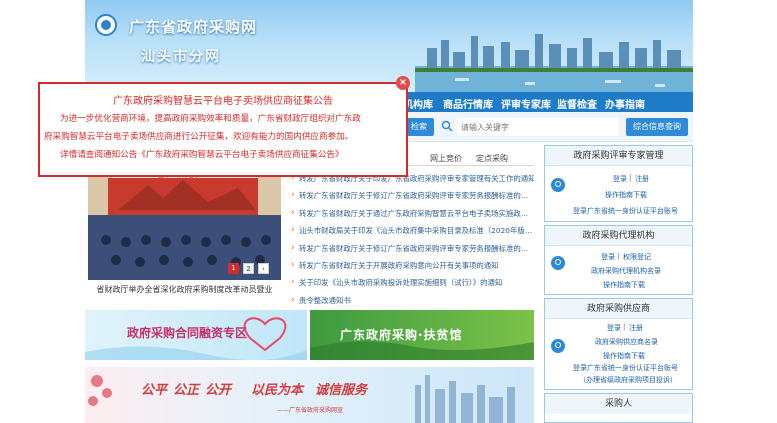 The image size is (777, 423). I want to click on slogan-people-first: 以民为本, so click(277, 390).